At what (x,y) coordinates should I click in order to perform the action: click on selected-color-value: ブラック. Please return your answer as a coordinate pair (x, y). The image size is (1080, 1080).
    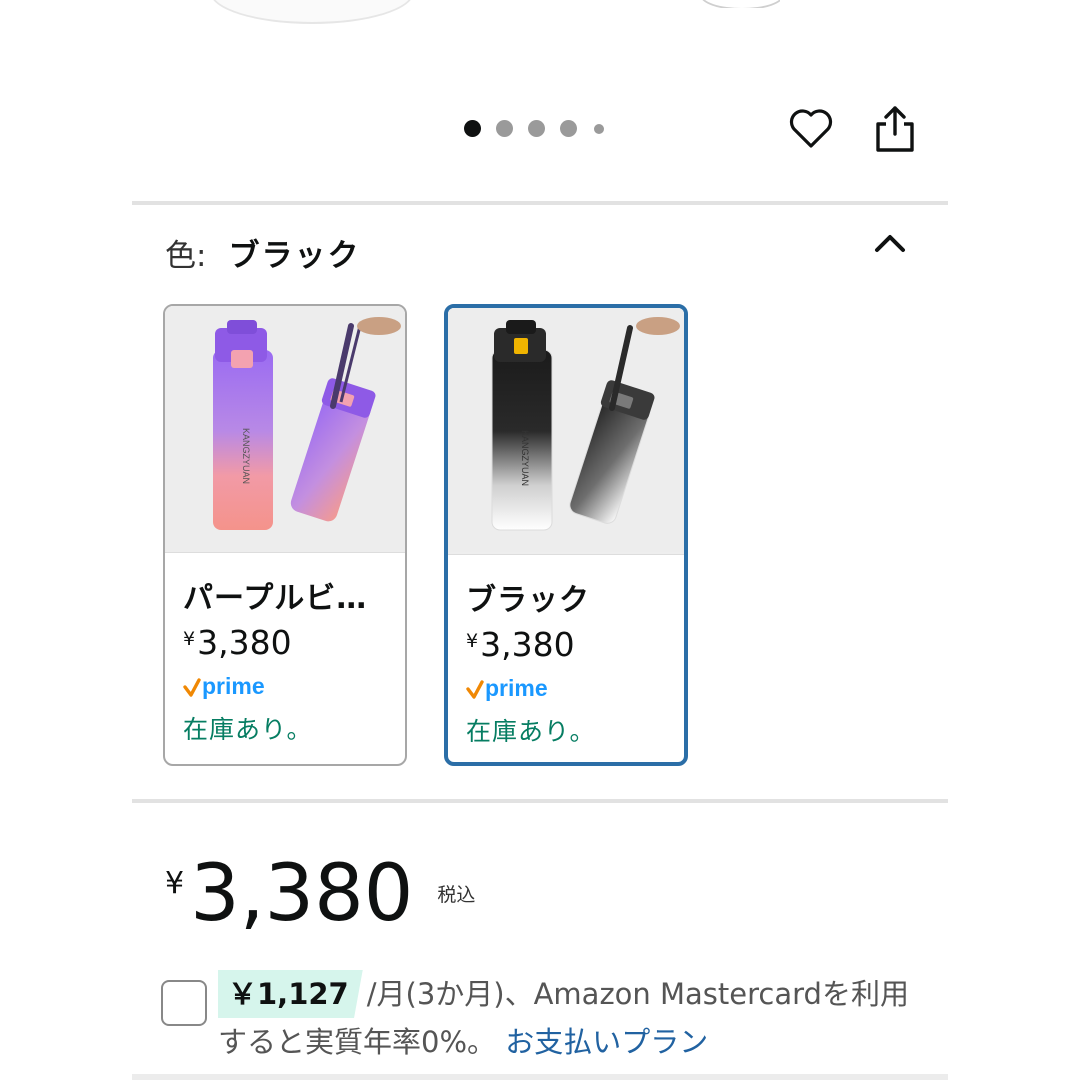
    Looking at the image, I should click on (294, 256).